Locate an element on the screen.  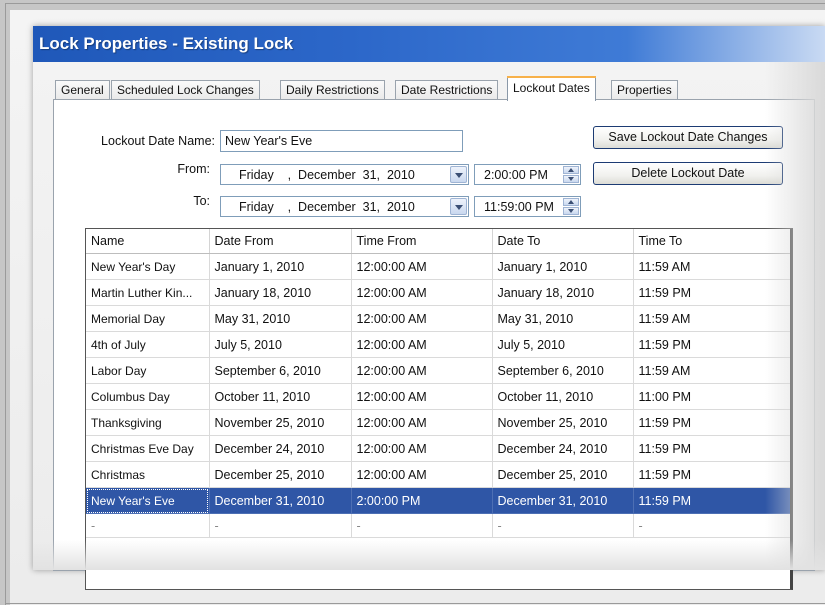
tab-daily-restrictions: Daily Restrictions is located at coordinates (332, 90).